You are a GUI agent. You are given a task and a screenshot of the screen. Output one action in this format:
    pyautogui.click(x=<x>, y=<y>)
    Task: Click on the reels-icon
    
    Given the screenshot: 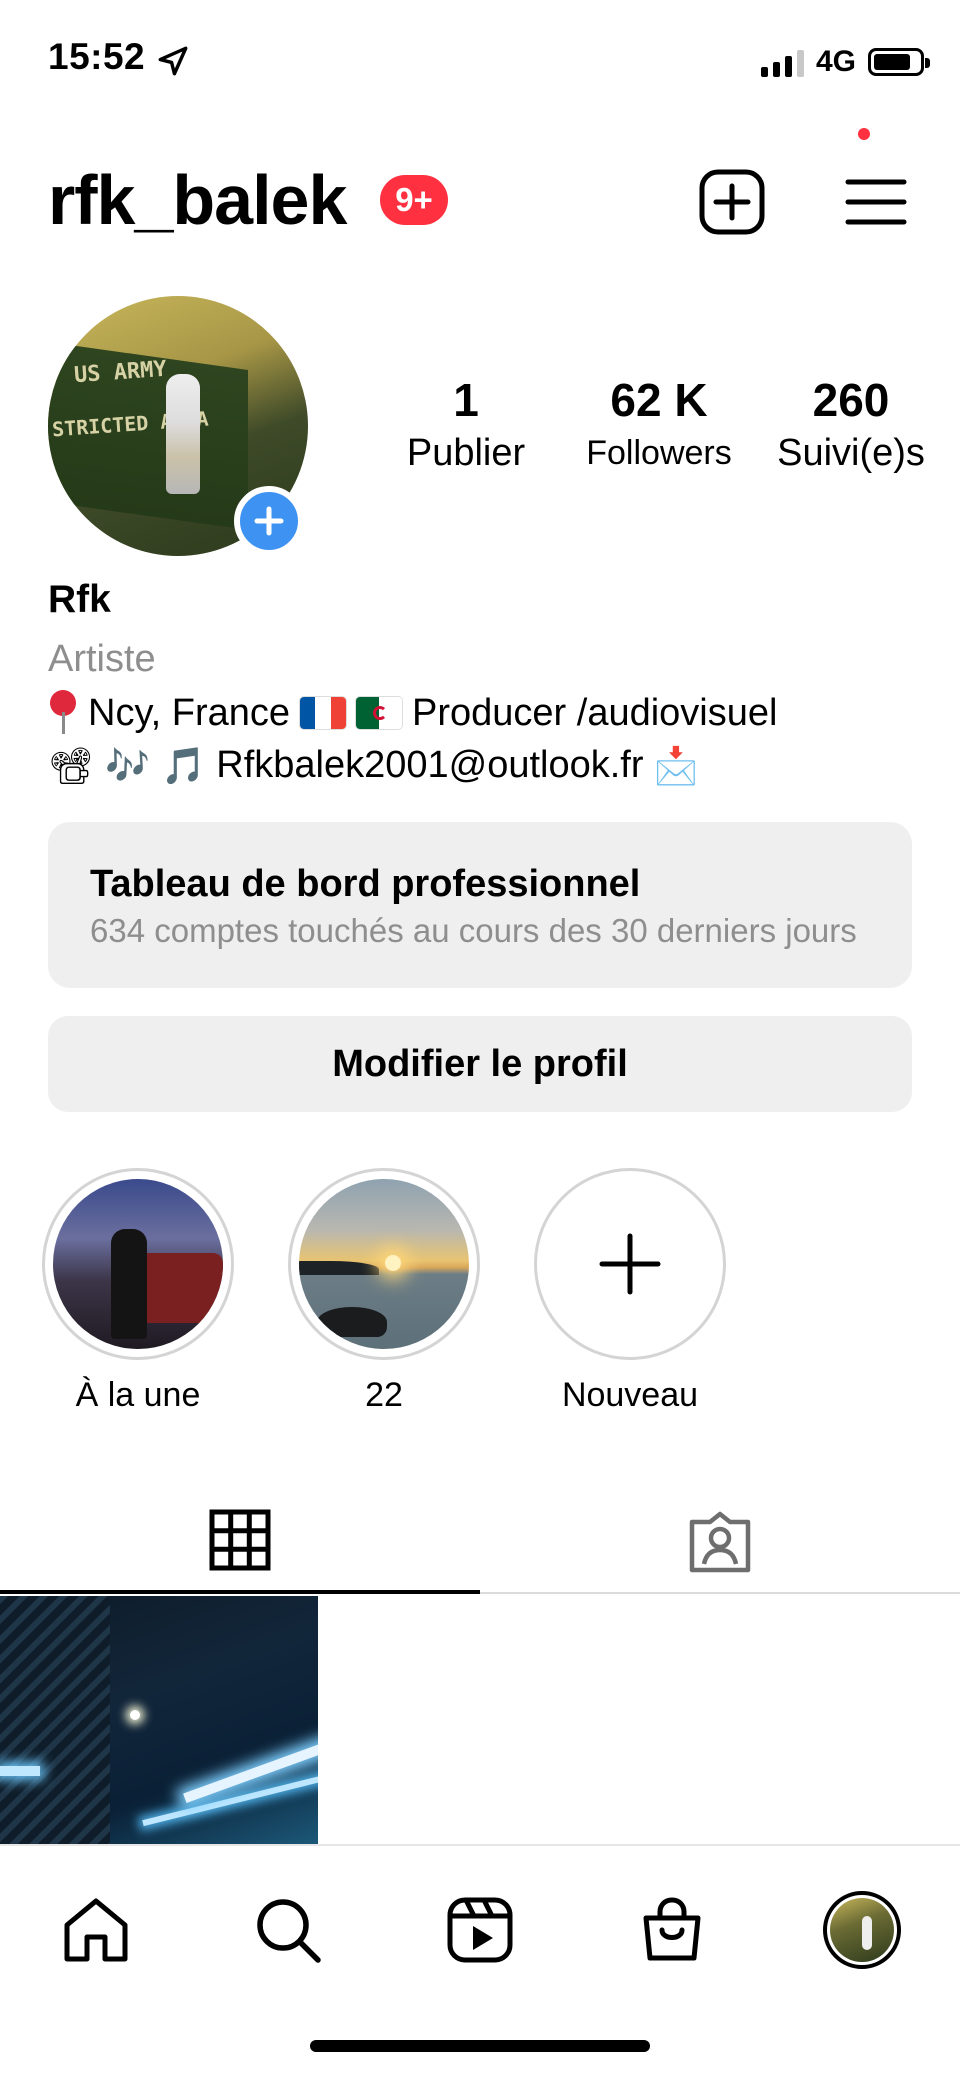 What is the action you would take?
    pyautogui.click(x=480, y=1930)
    